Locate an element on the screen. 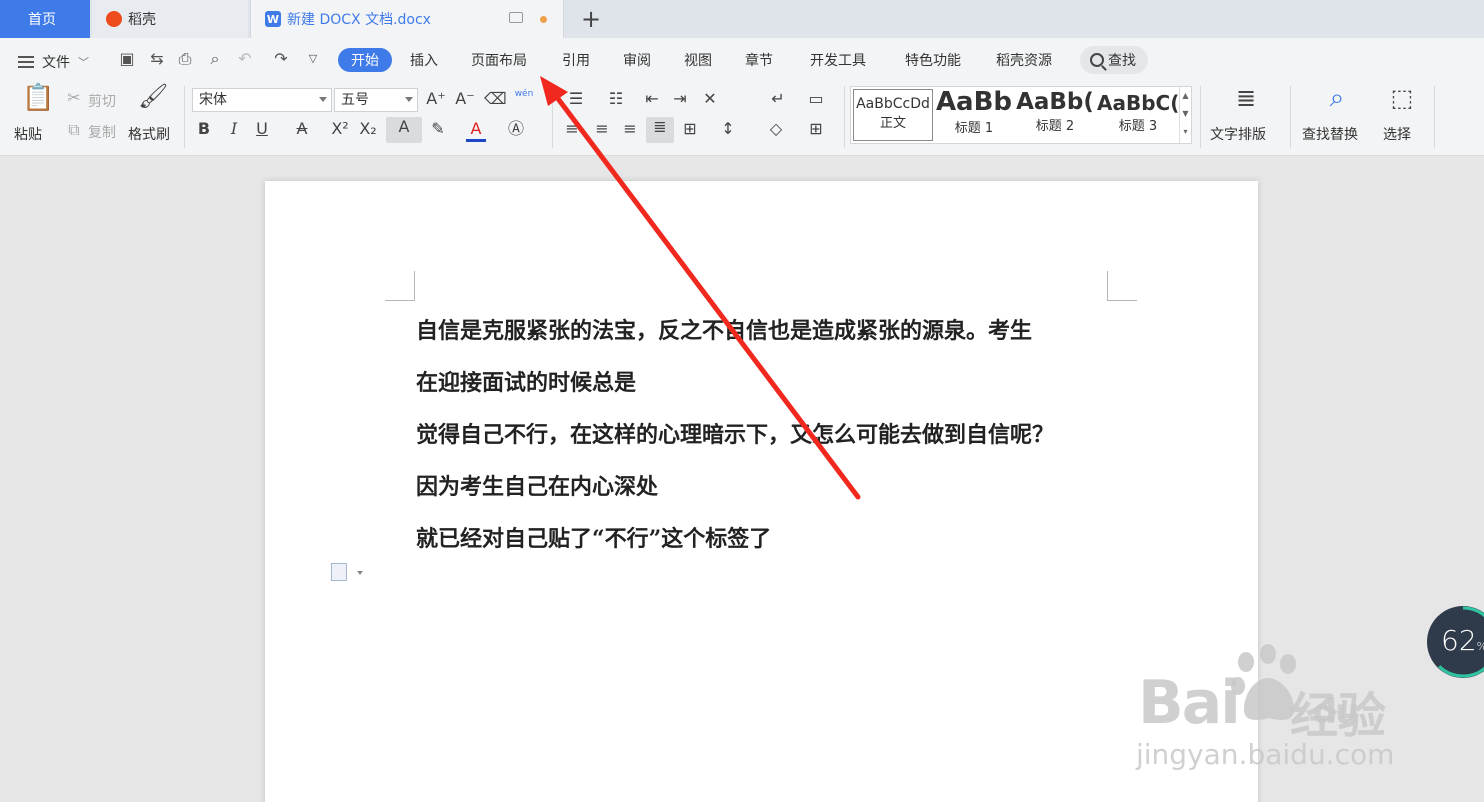 Image resolution: width=1484 pixels, height=802 pixels. watermark-url: jingyan.baidu.com is located at coordinates (1265, 754).